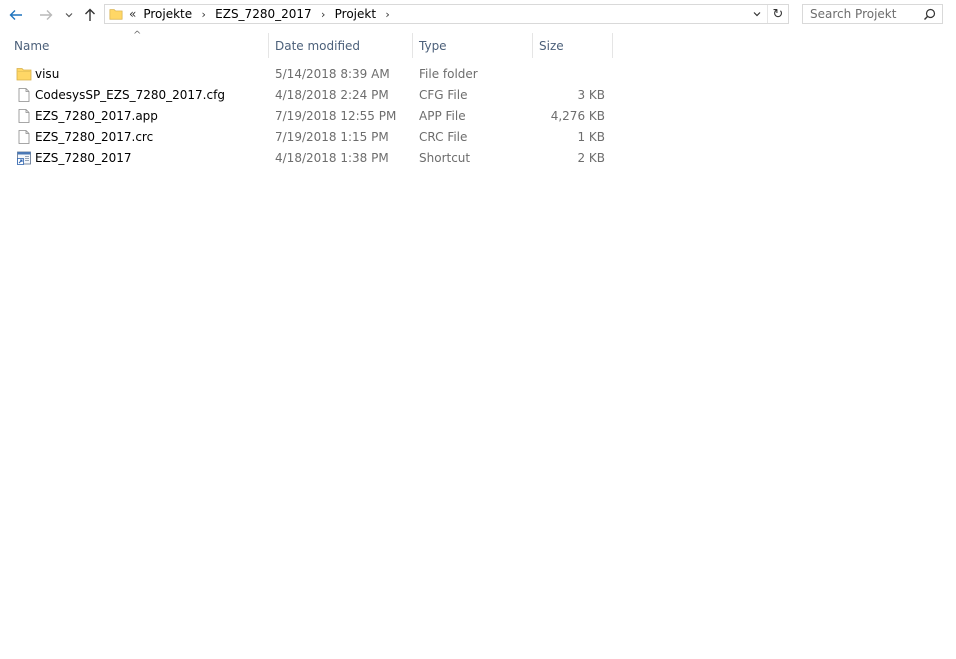  I want to click on file-type: CRC File, so click(443, 137).